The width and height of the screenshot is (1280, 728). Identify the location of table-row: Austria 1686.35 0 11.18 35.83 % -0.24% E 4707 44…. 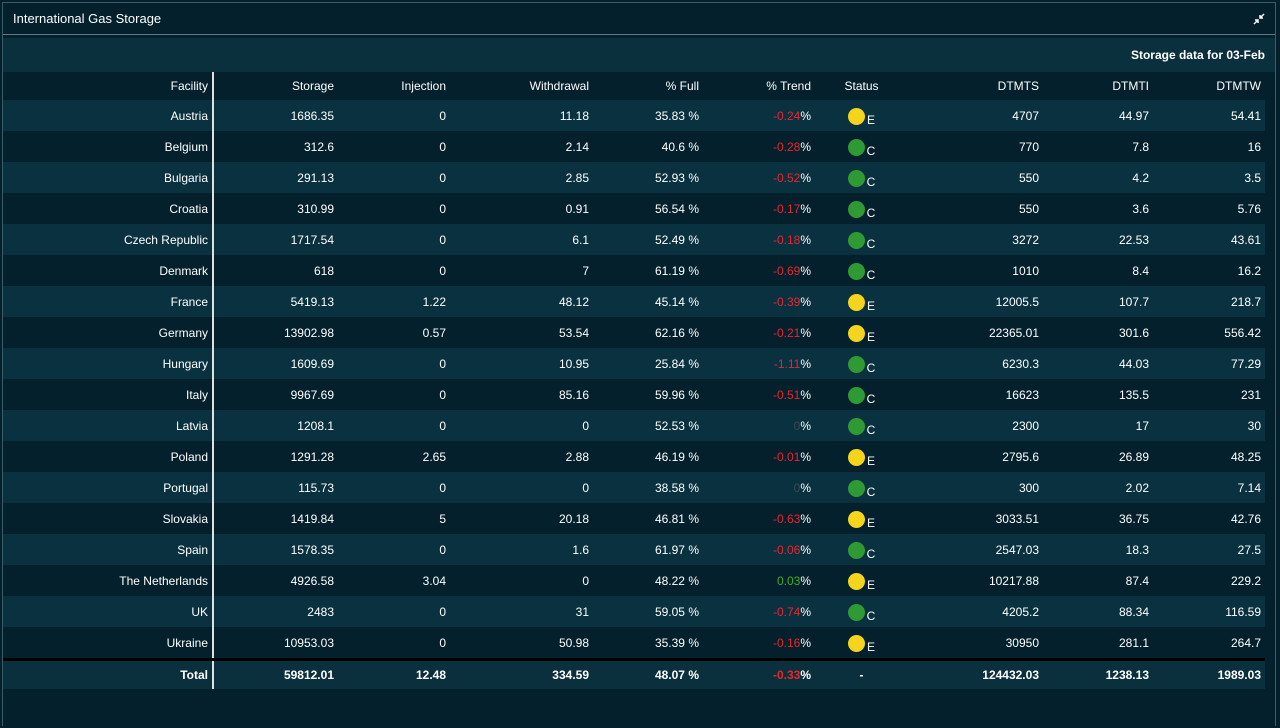
(634, 115).